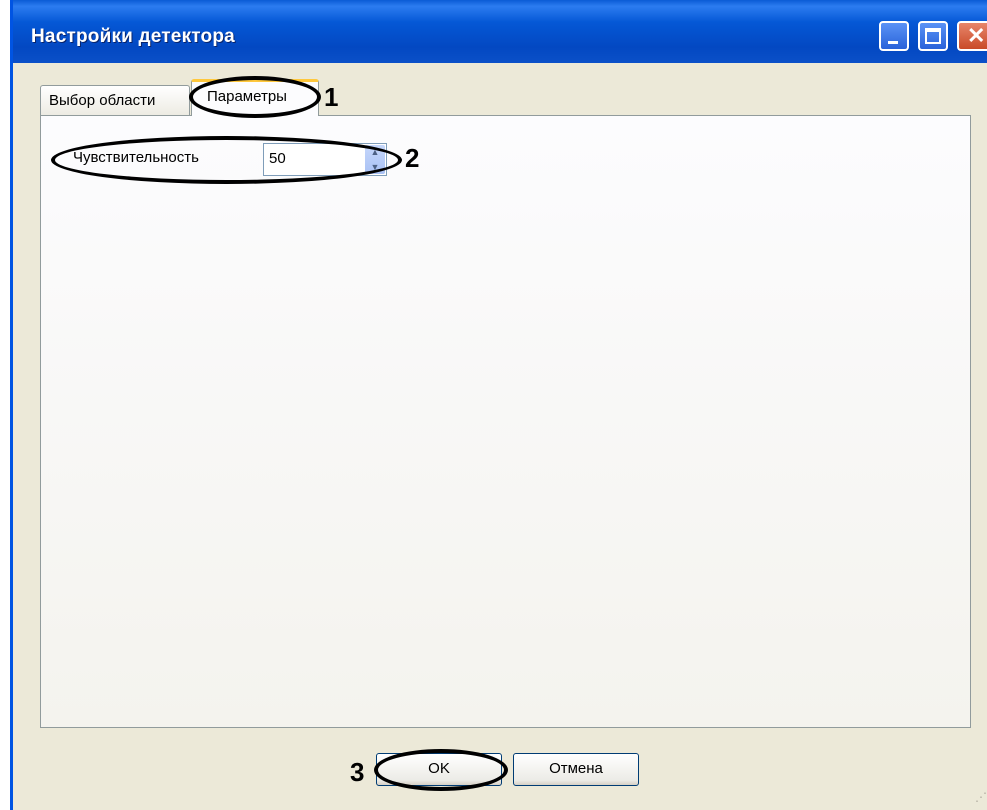 The width and height of the screenshot is (987, 810). What do you see at coordinates (226, 160) in the screenshot?
I see `callout-ring-sensitivity` at bounding box center [226, 160].